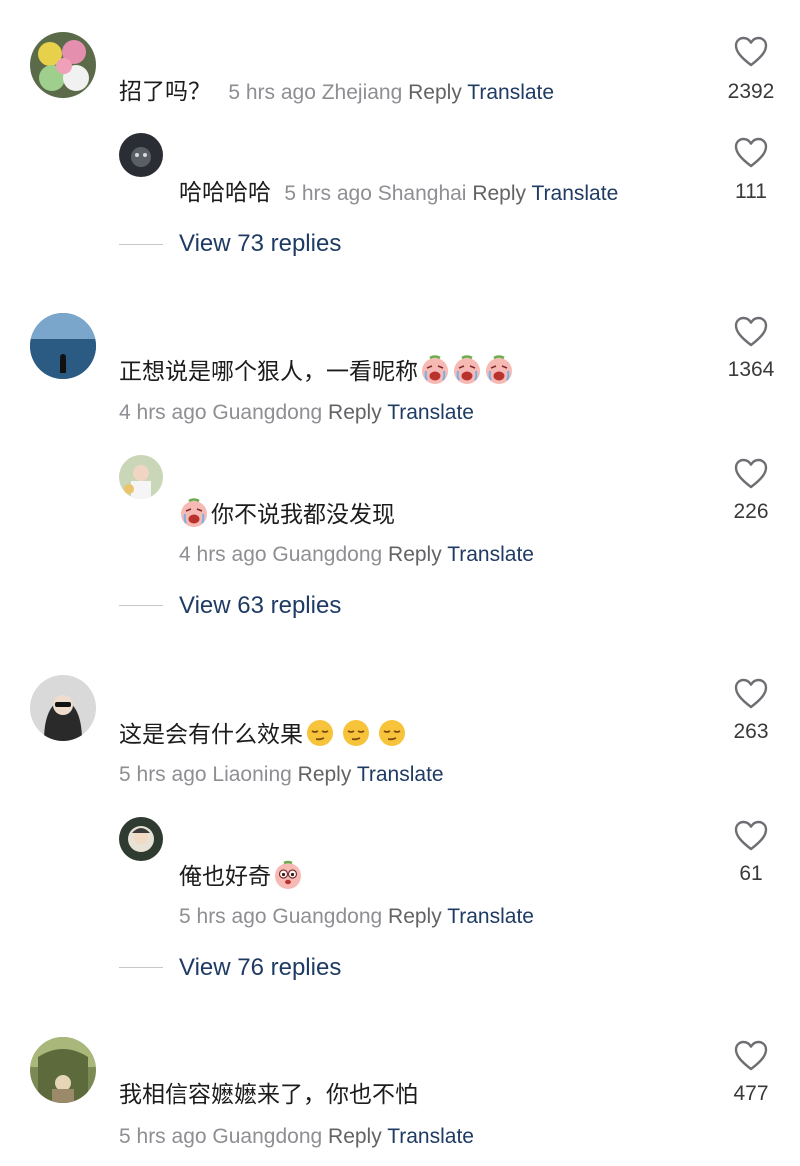  I want to click on reply-text-row: 俺也好奇, so click(241, 876).